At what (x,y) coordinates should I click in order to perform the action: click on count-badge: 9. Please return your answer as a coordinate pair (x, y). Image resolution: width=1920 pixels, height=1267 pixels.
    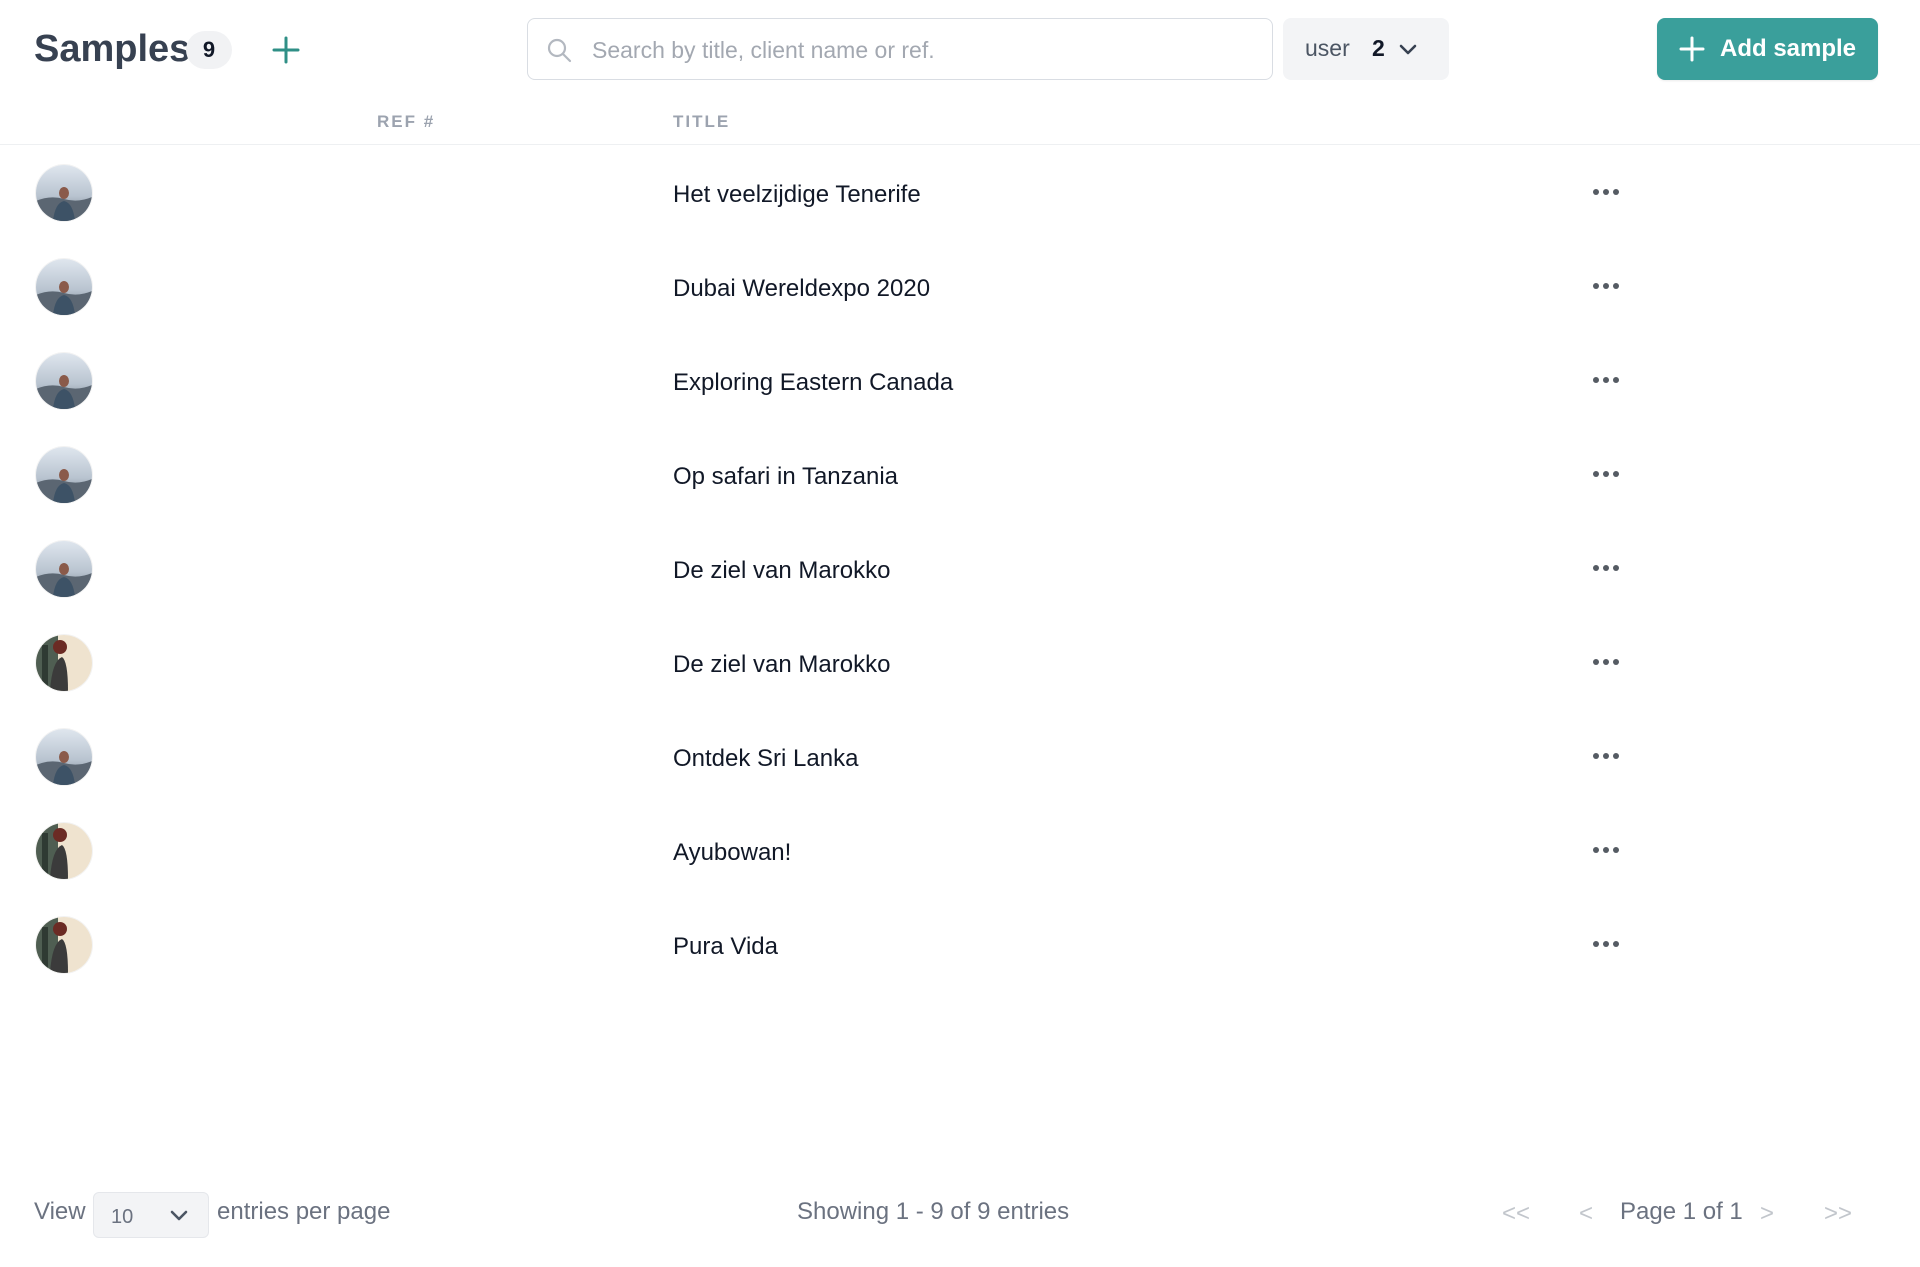
    Looking at the image, I should click on (209, 50).